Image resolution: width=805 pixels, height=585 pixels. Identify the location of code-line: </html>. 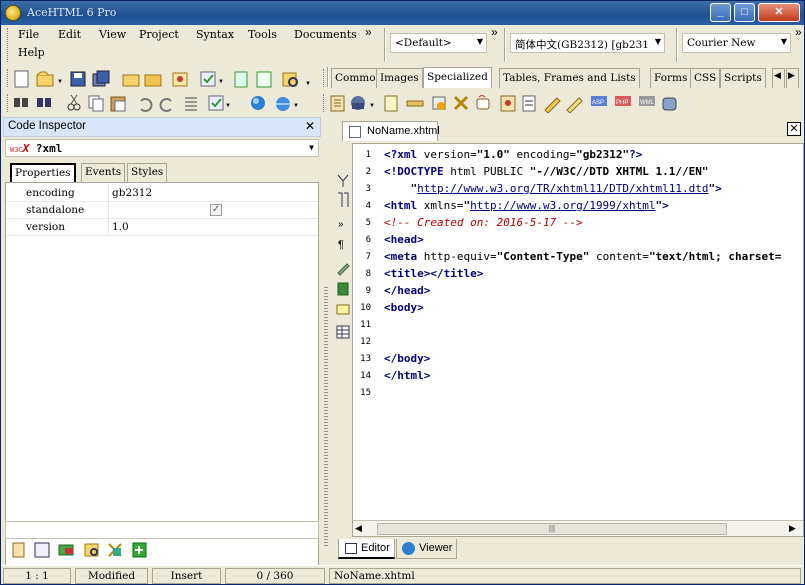
(407, 375).